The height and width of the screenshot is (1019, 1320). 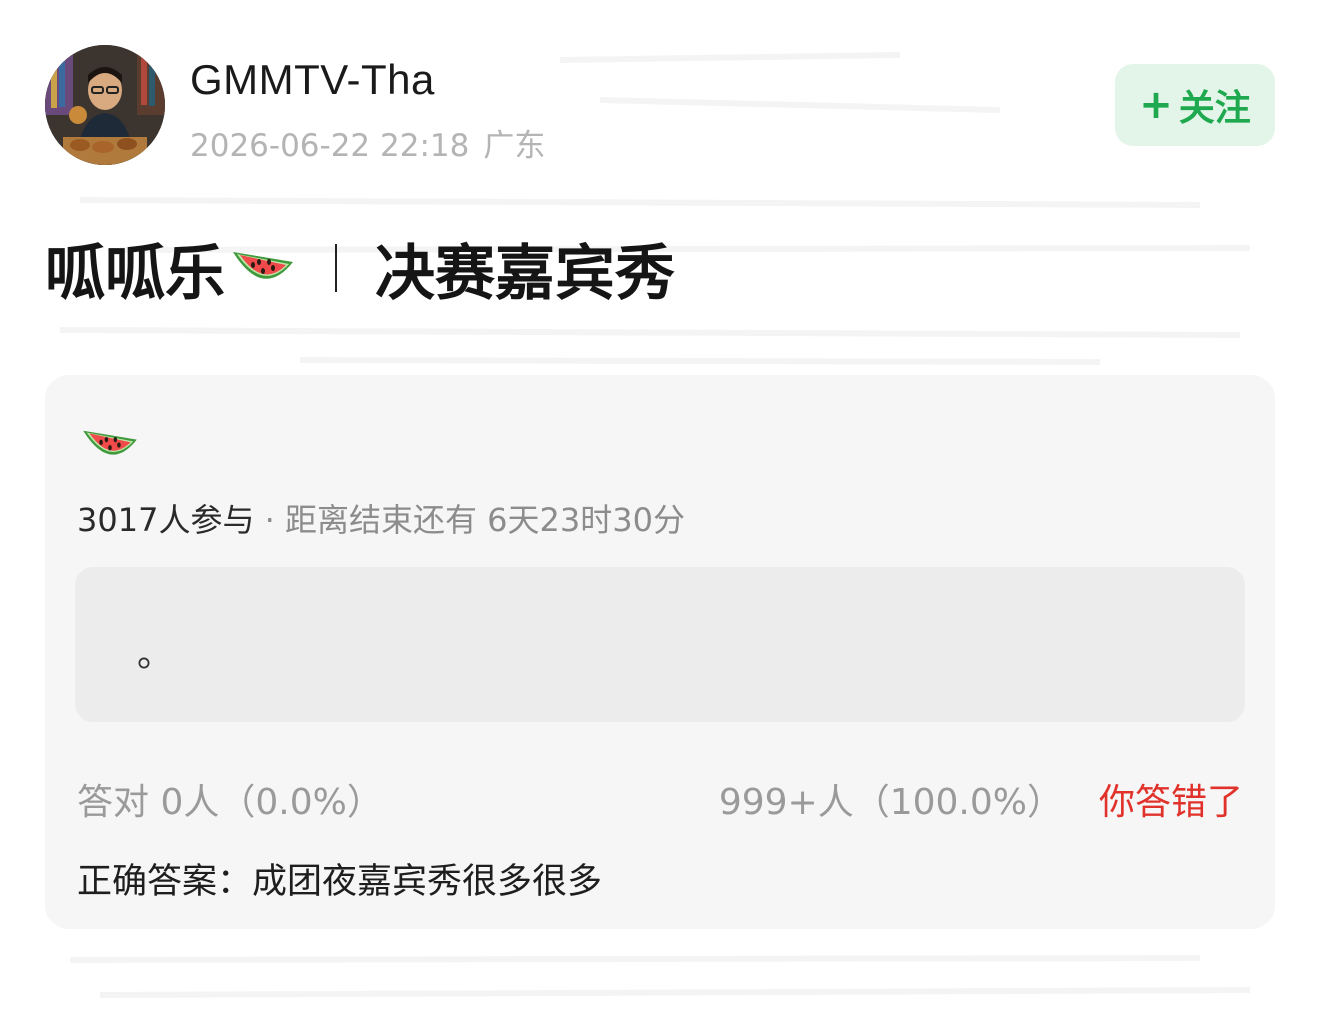 I want to click on correct-label: 答对, so click(x=113, y=802).